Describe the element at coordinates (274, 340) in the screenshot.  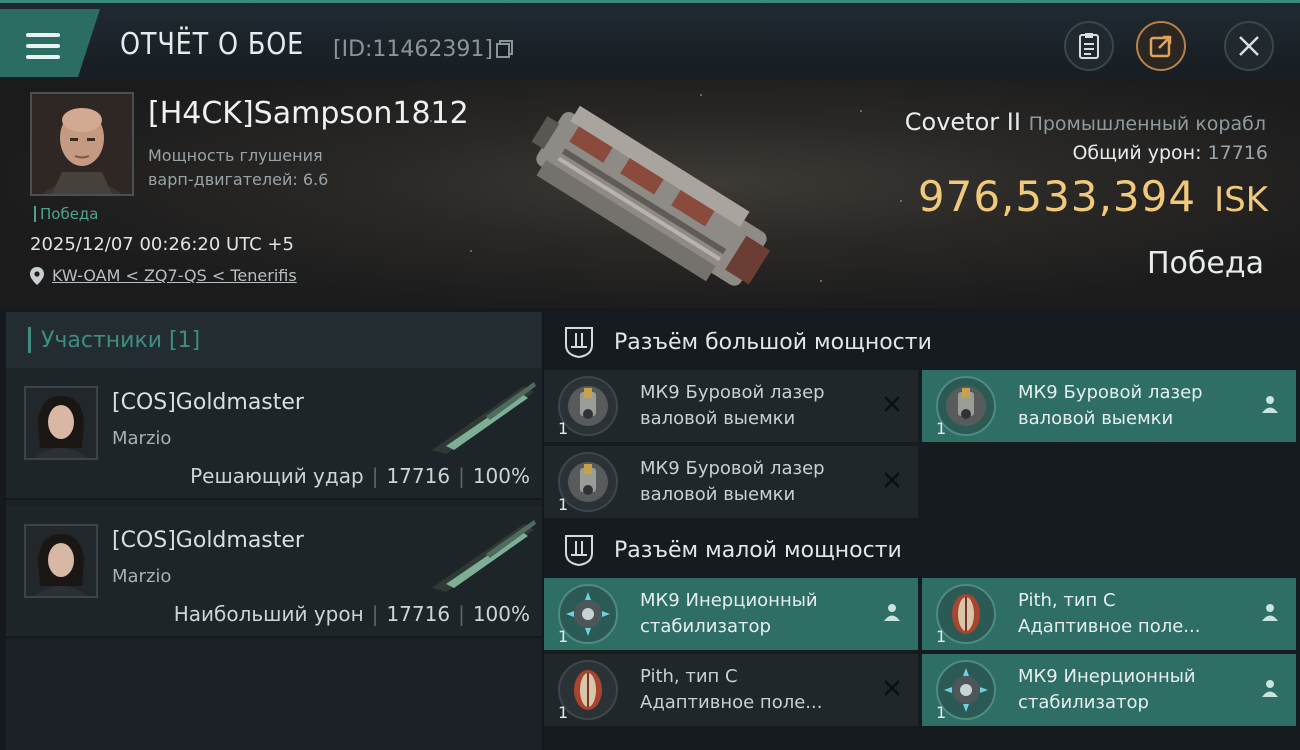
I see `participants-tab: Участники [1]` at that location.